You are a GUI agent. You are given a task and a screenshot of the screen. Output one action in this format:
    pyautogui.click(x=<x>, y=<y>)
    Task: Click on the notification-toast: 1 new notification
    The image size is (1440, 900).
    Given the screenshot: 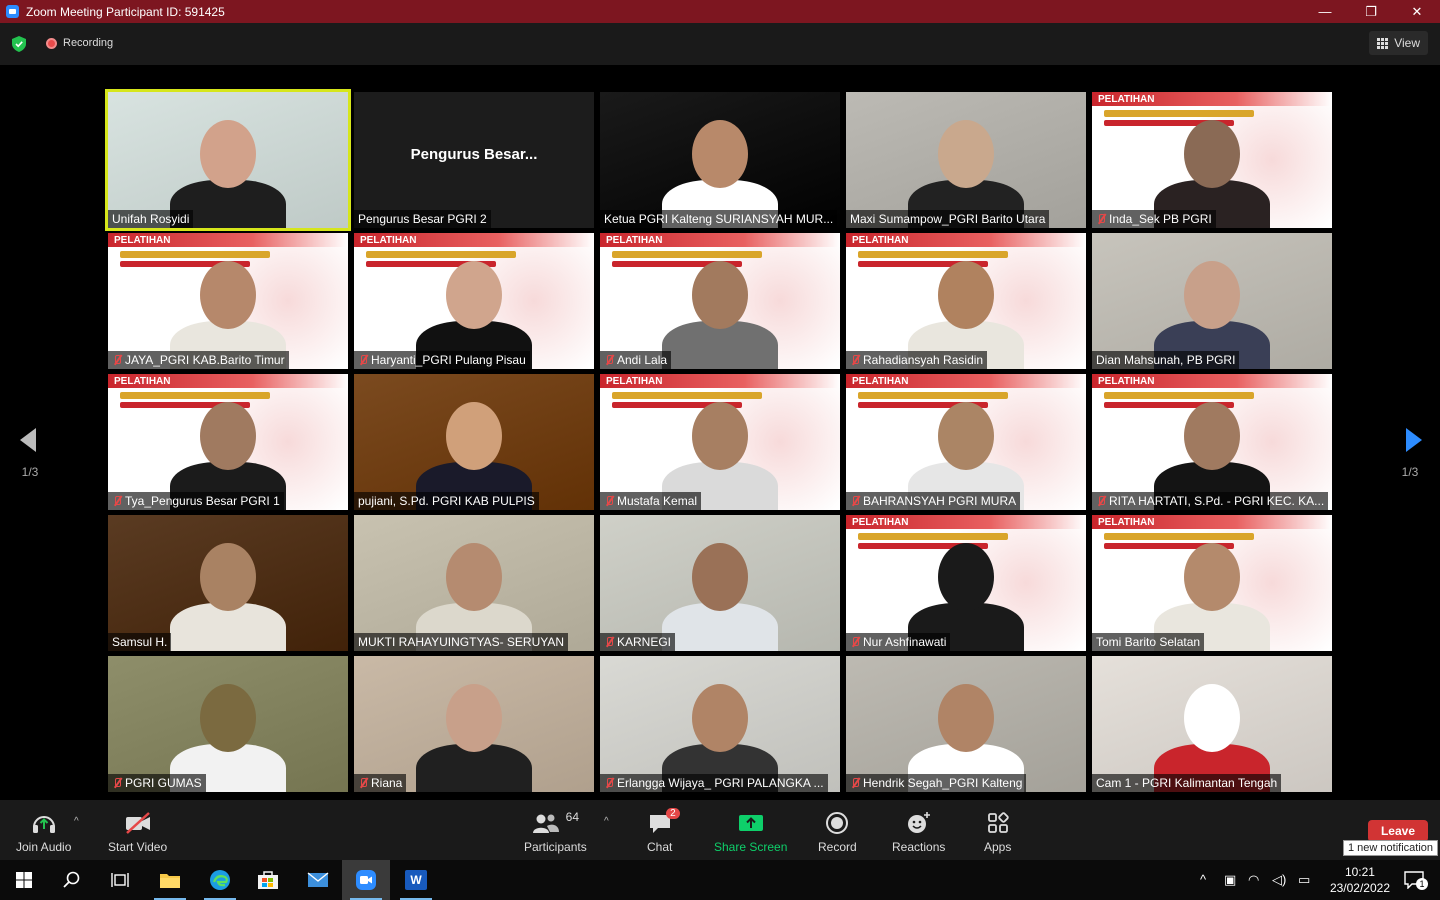 What is the action you would take?
    pyautogui.click(x=1390, y=848)
    